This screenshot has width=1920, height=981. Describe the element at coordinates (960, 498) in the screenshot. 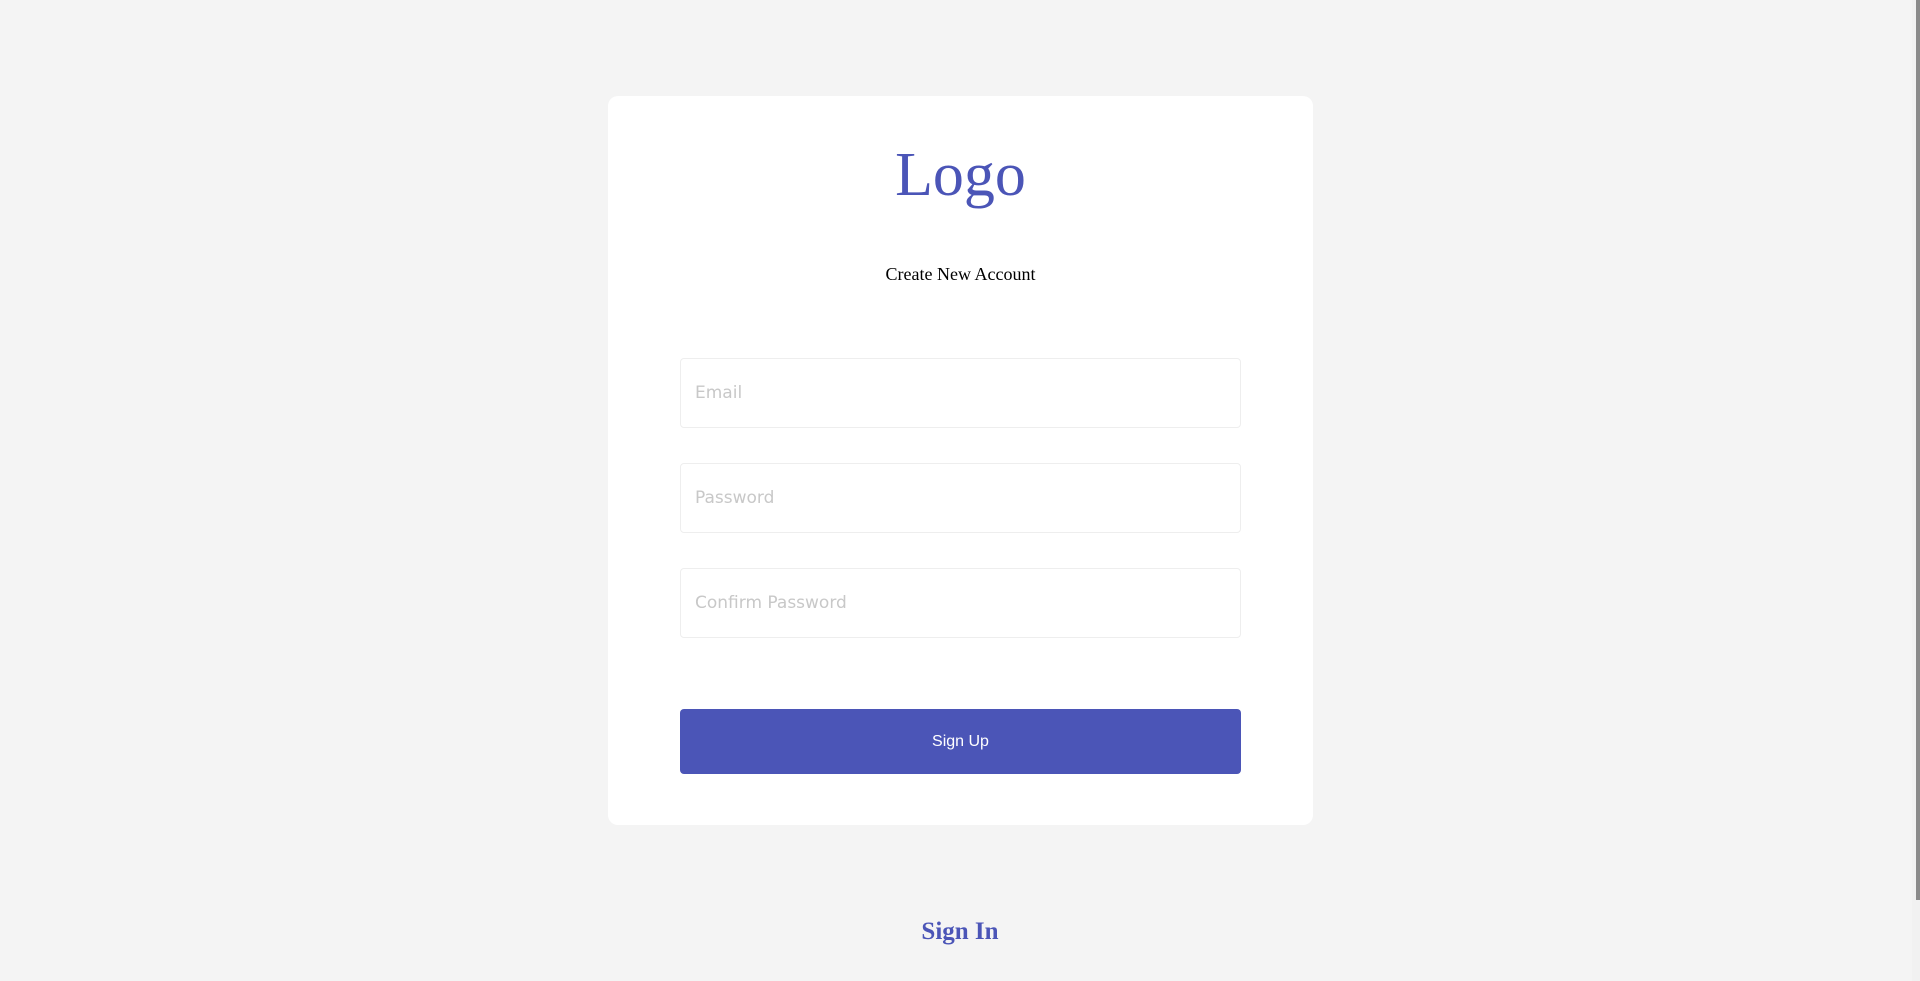

I see `password-field` at that location.